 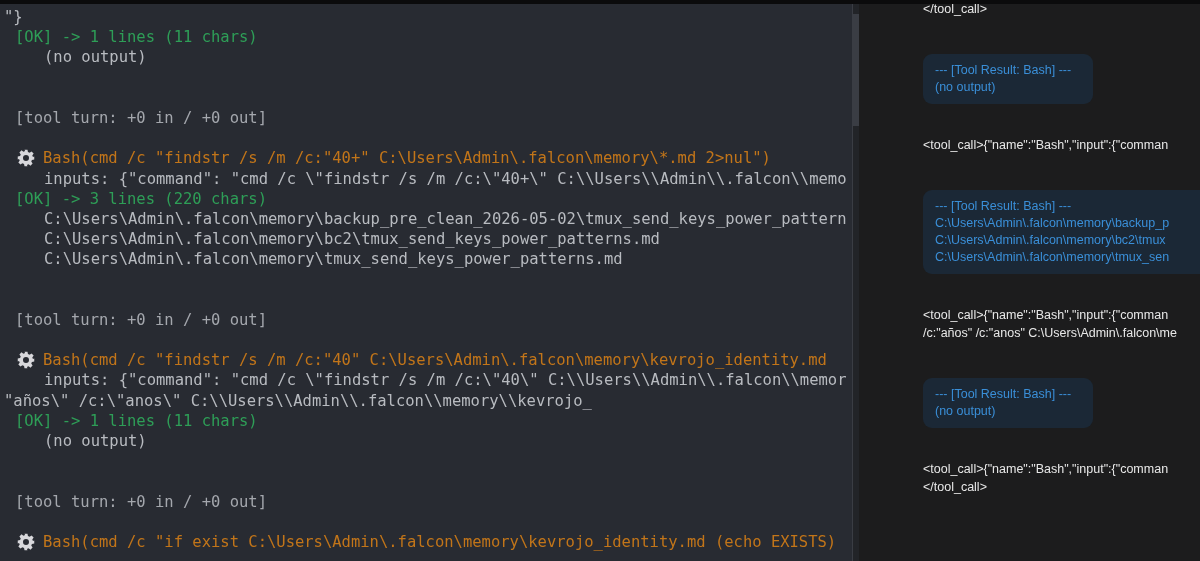 What do you see at coordinates (140, 198) in the screenshot?
I see `status-line: [OK] -> 3 lines (220 chars)` at bounding box center [140, 198].